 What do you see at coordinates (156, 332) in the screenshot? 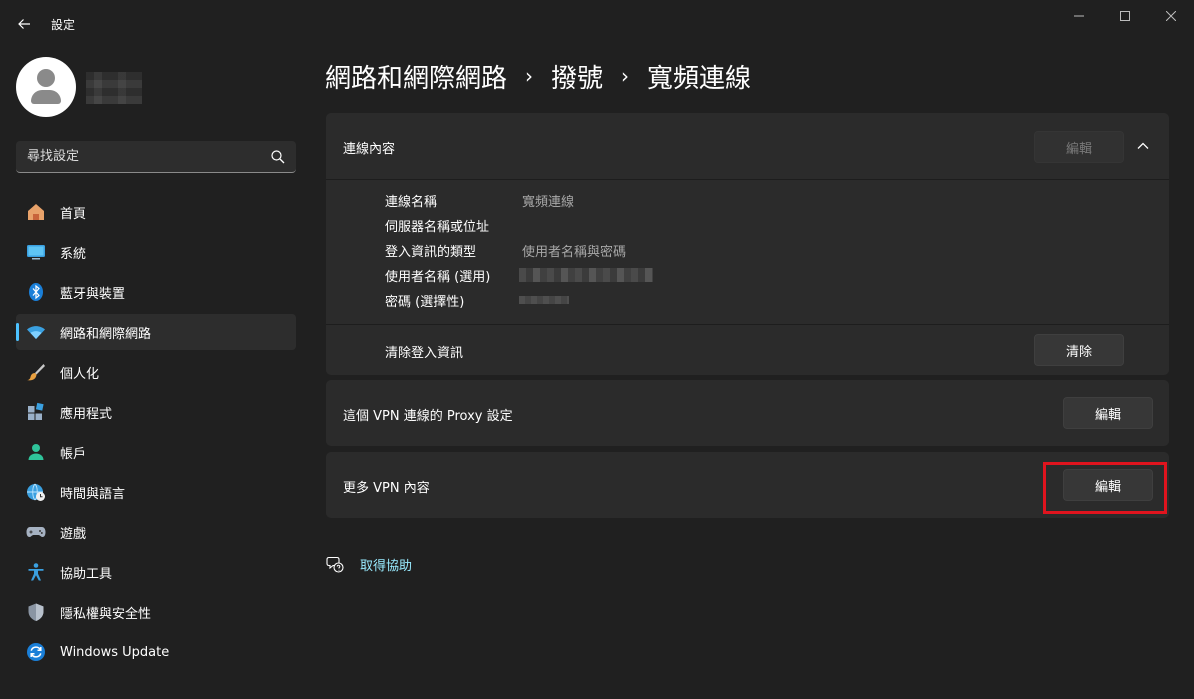
I see `sidebar-item-network: 網路和網際網路` at bounding box center [156, 332].